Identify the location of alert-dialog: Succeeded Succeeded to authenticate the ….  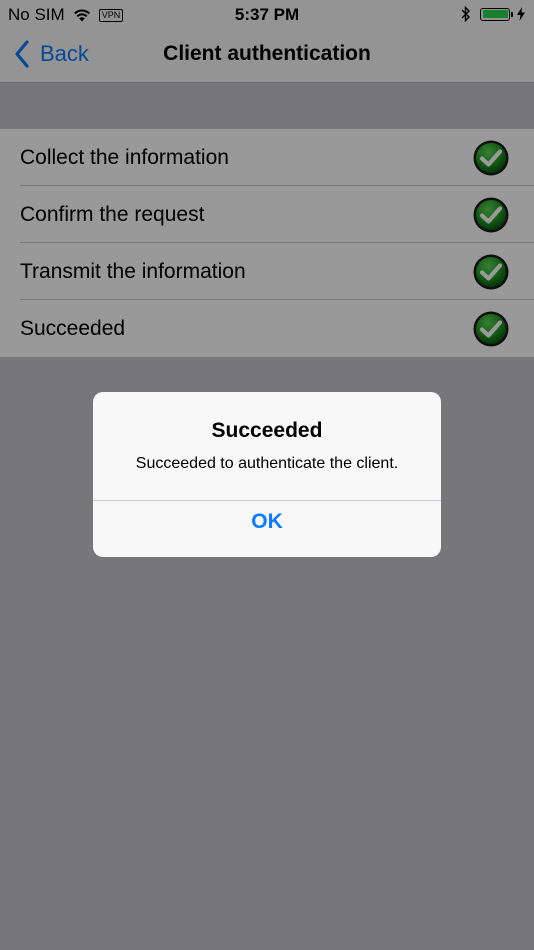
(267, 474).